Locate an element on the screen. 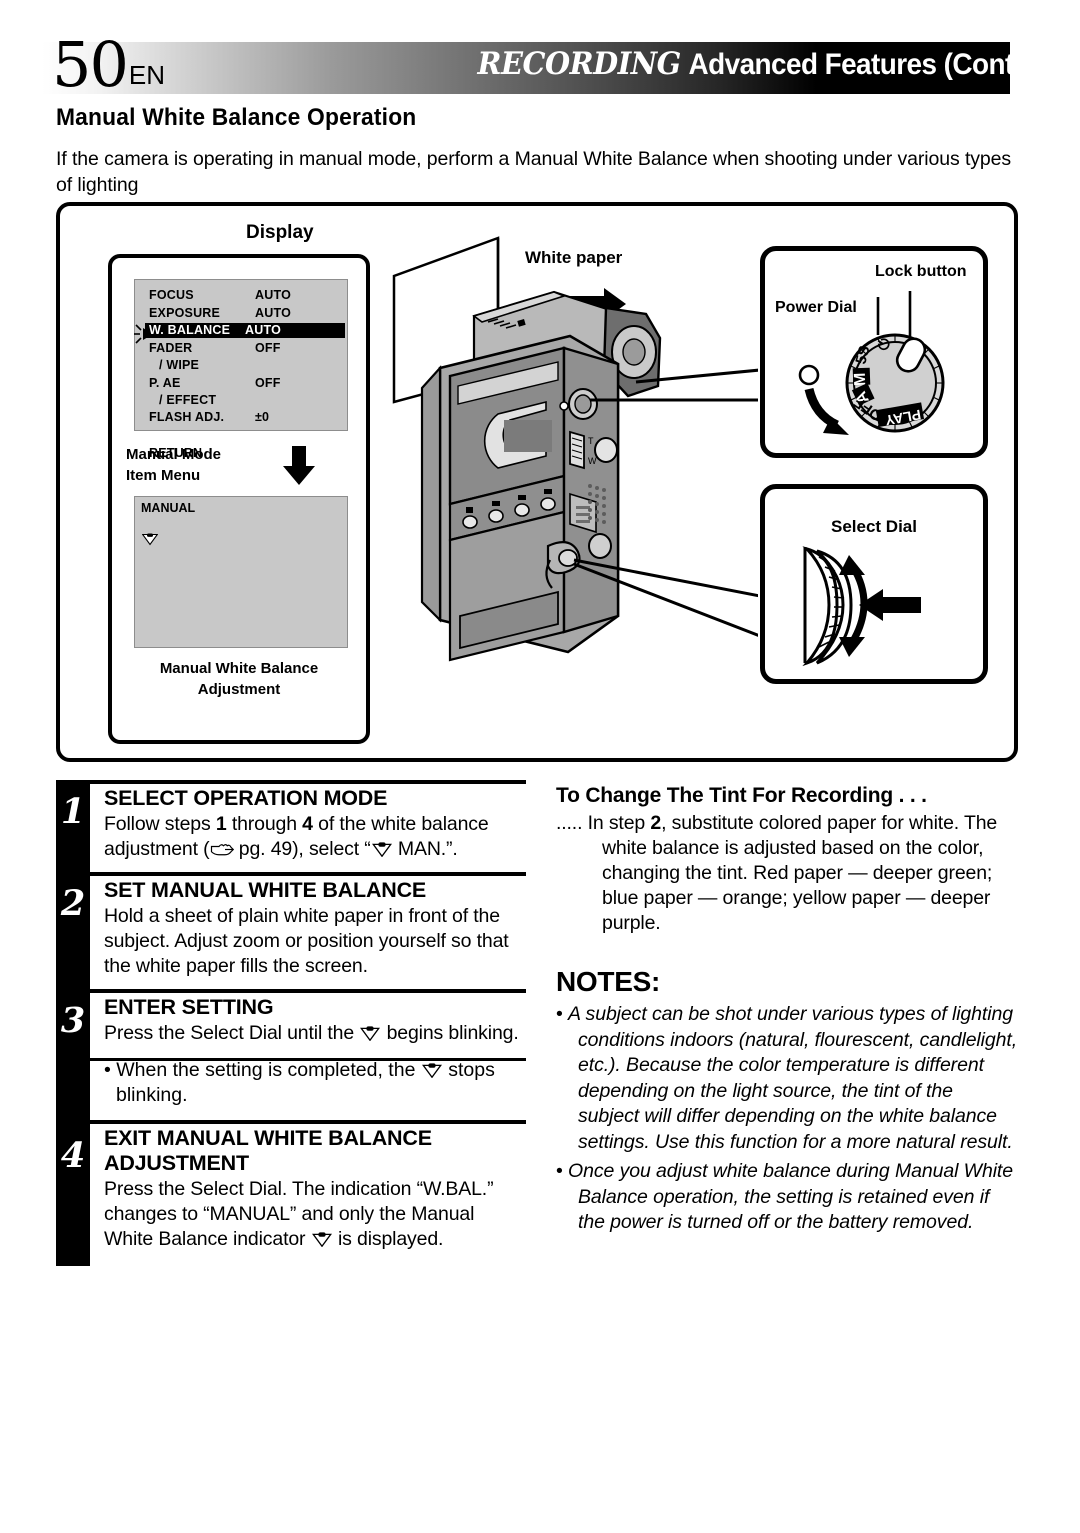 Image resolution: width=1080 pixels, height=1533 pixels. menu-item-label: P. AE is located at coordinates (165, 383).